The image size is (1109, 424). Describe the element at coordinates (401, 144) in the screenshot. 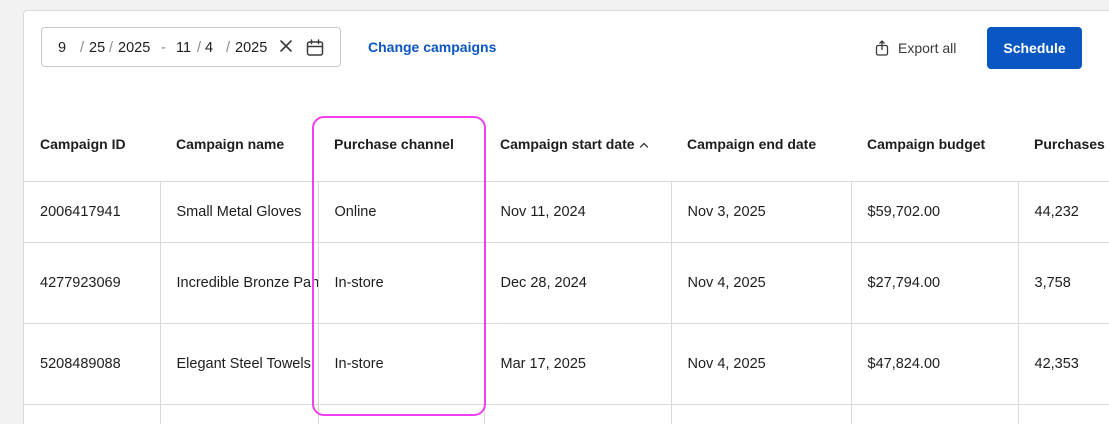

I see `column-header-purchase-channel: Purchase channel` at that location.